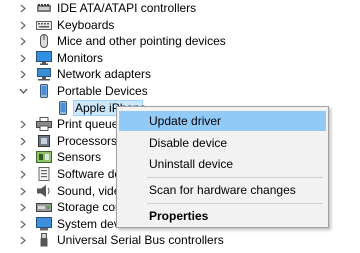 The width and height of the screenshot is (360, 253). Describe the element at coordinates (44, 191) in the screenshot. I see `speaker-icon` at that location.